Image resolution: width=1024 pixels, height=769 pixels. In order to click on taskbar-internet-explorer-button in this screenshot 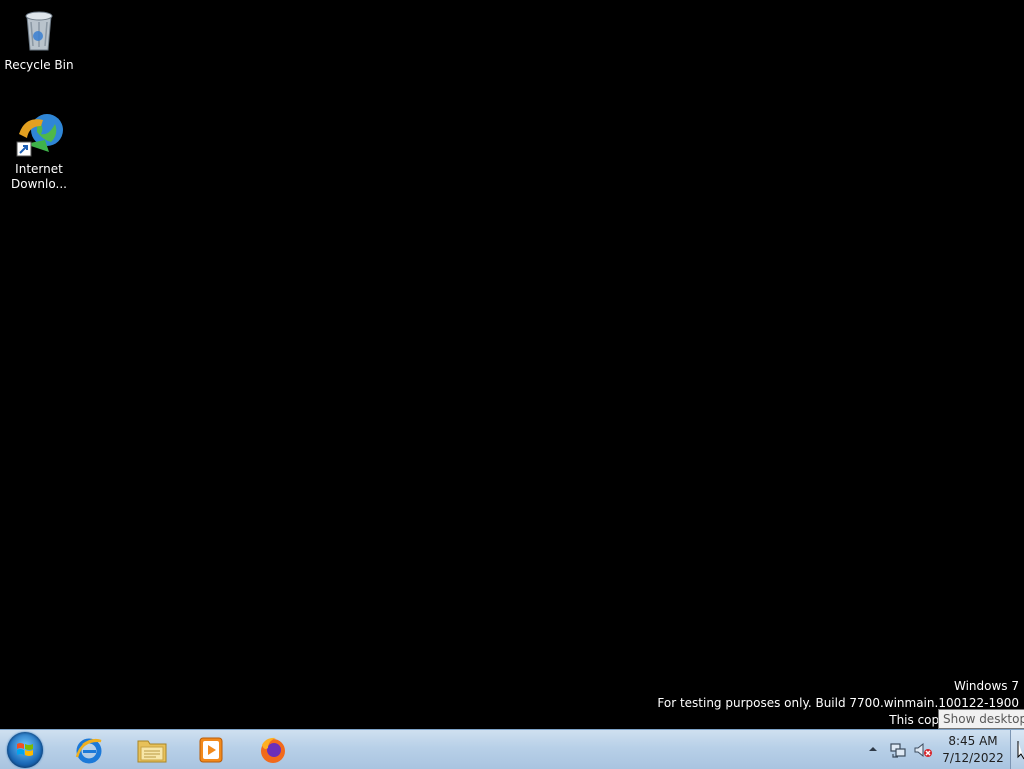, I will do `click(89, 750)`.